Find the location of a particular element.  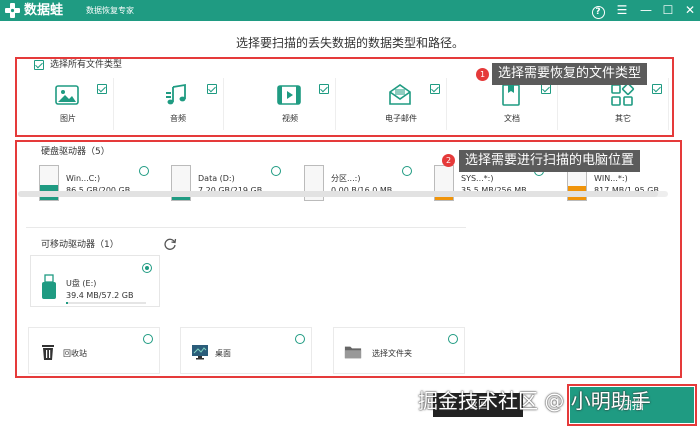

usb-drive-radio is located at coordinates (147, 268).